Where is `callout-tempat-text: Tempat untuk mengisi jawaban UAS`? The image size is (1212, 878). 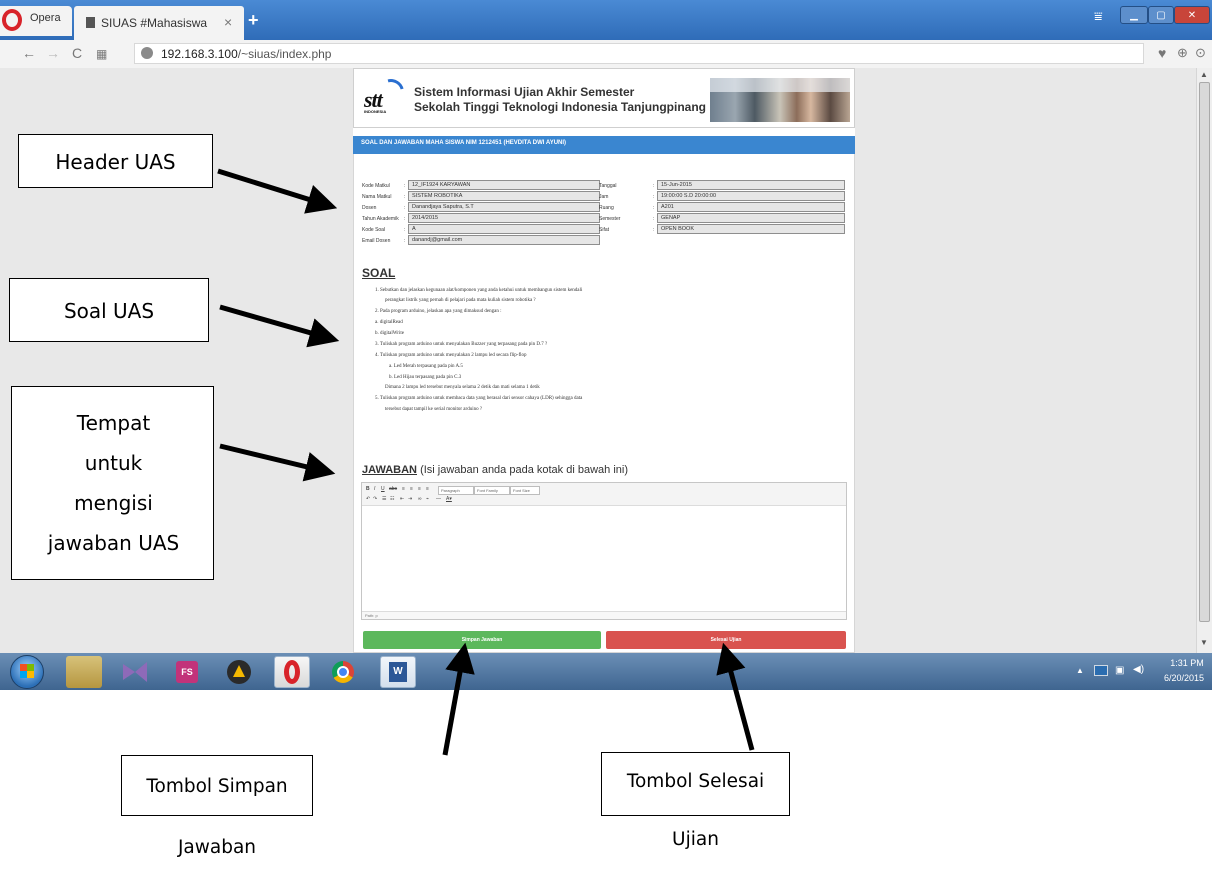
callout-tempat-text: Tempat untuk mengisi jawaban UAS is located at coordinates (113, 483).